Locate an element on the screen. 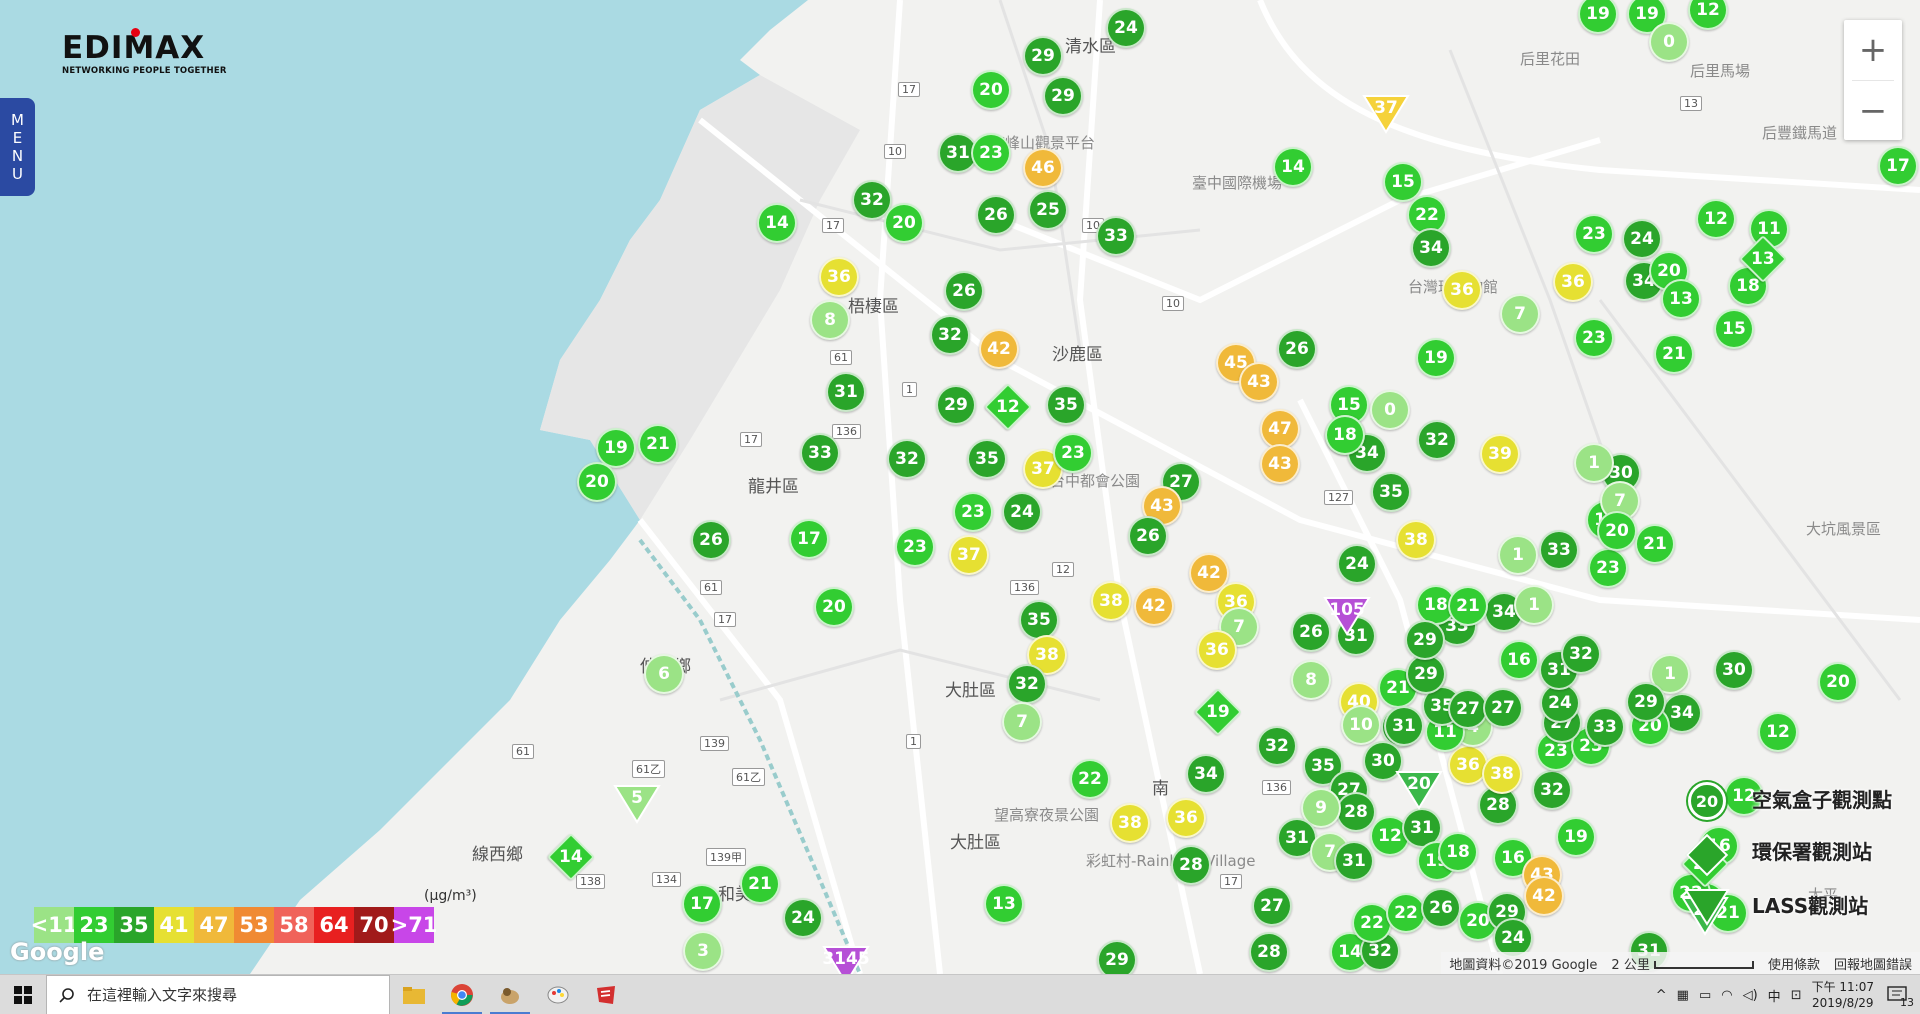 The height and width of the screenshot is (1014, 1920). ime-indicator: 中 is located at coordinates (1774, 995).